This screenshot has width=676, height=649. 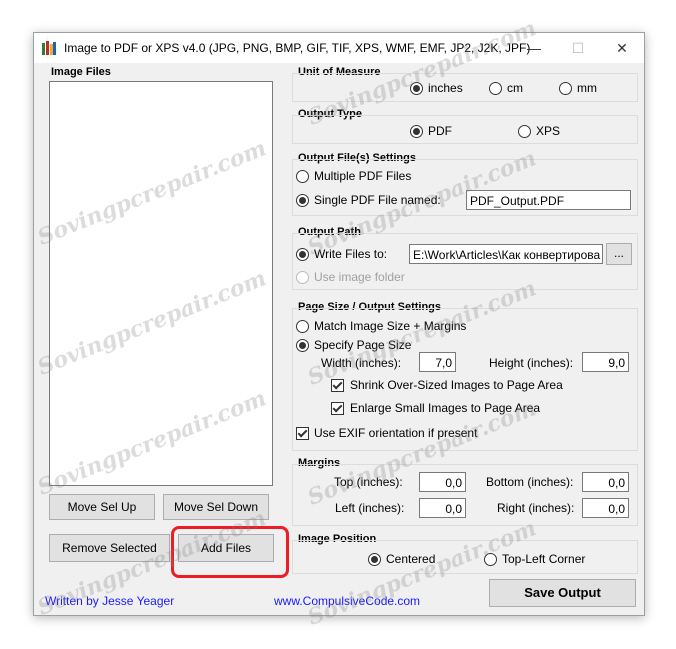 What do you see at coordinates (605, 508) in the screenshot?
I see `right-margin-input: 0,0` at bounding box center [605, 508].